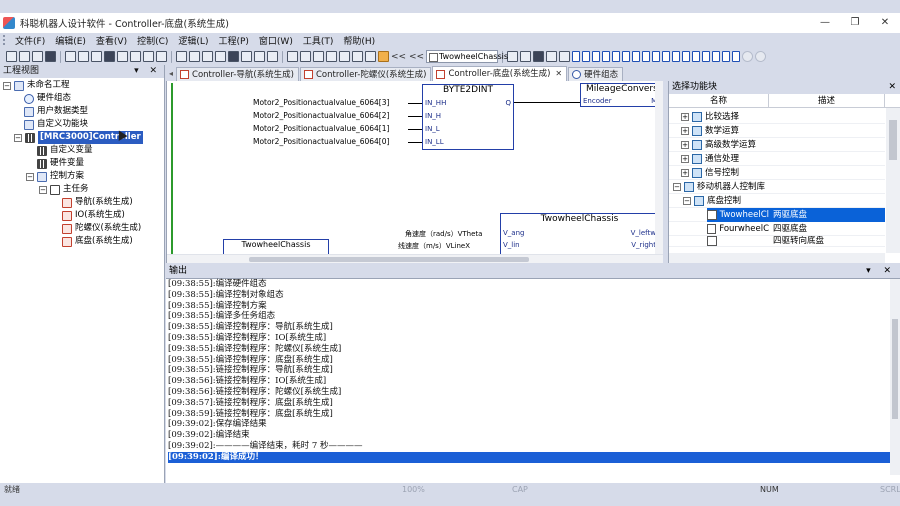 The height and width of the screenshot is (506, 900). What do you see at coordinates (892, 87) in the screenshot?
I see `close-panel-icon: ✕` at bounding box center [892, 87].